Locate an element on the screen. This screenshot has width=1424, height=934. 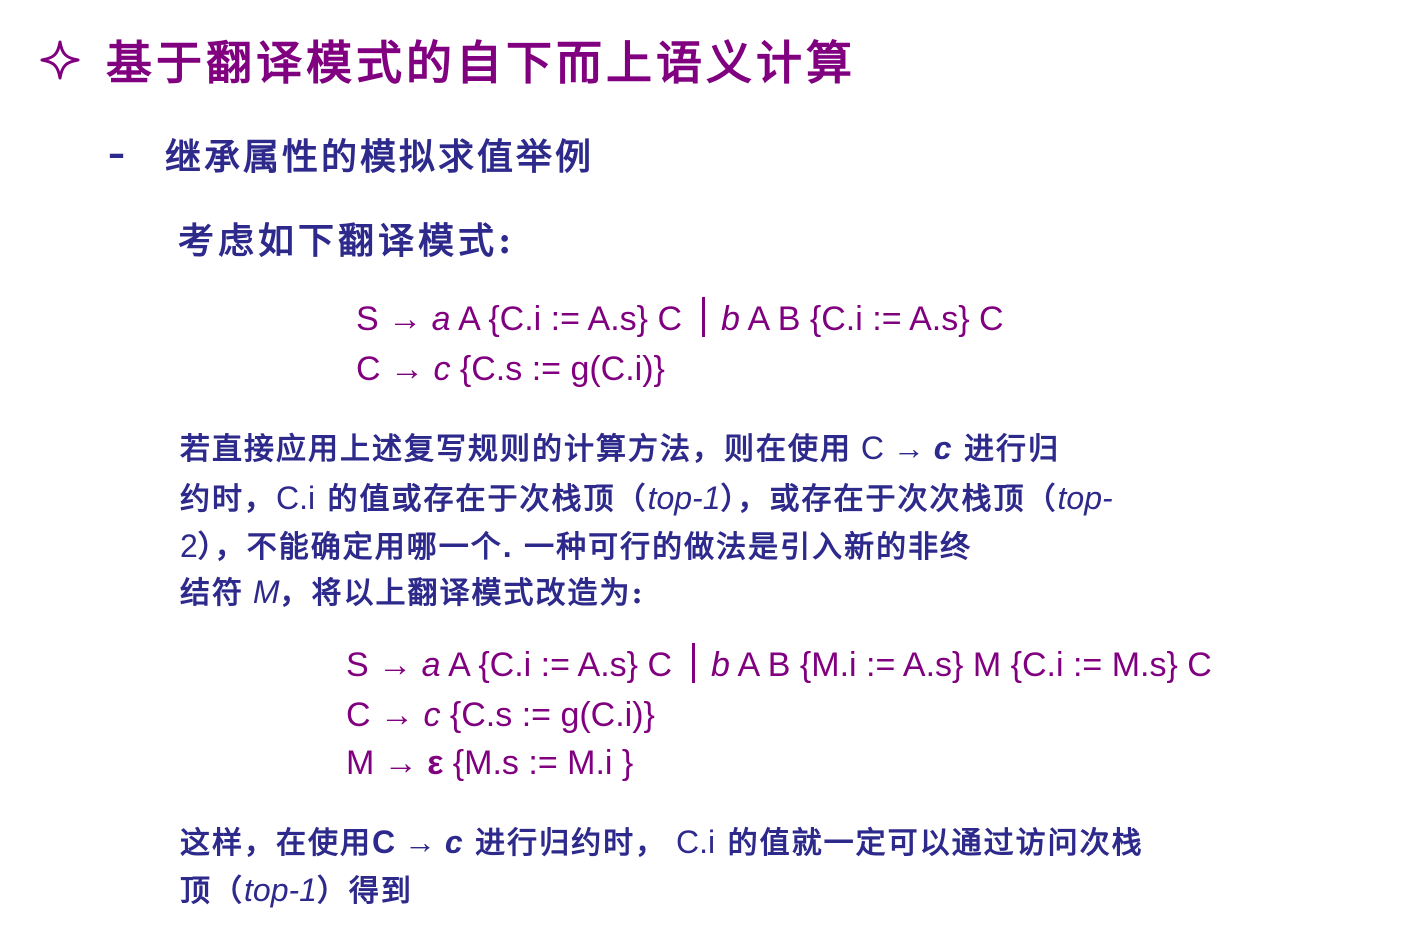
para-text: 一种可行的做法是引入新的非终 is located at coordinates (742, 547).